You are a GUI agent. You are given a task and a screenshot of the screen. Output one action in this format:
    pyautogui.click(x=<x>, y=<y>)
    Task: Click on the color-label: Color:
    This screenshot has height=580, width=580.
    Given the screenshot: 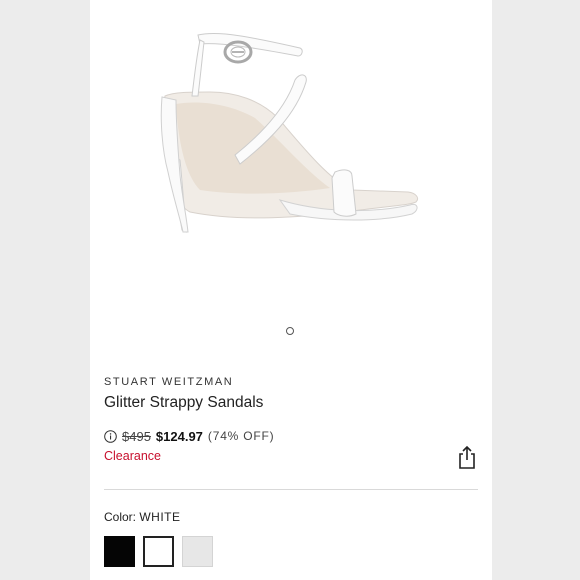 What is the action you would take?
    pyautogui.click(x=122, y=517)
    